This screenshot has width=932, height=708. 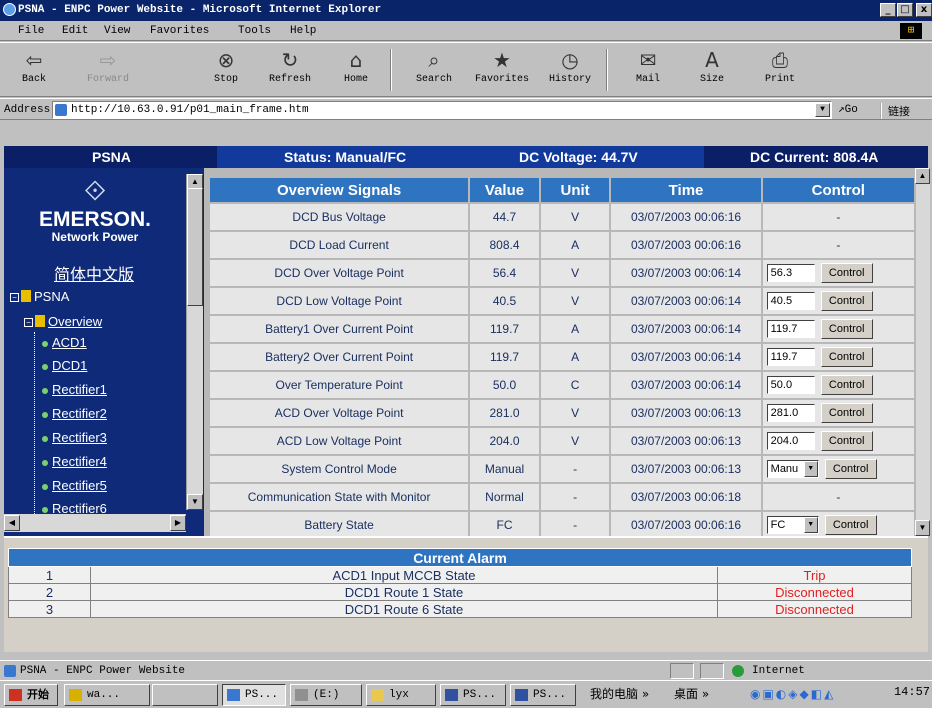 I want to click on mail-button: ✉ Mail, so click(x=648, y=70).